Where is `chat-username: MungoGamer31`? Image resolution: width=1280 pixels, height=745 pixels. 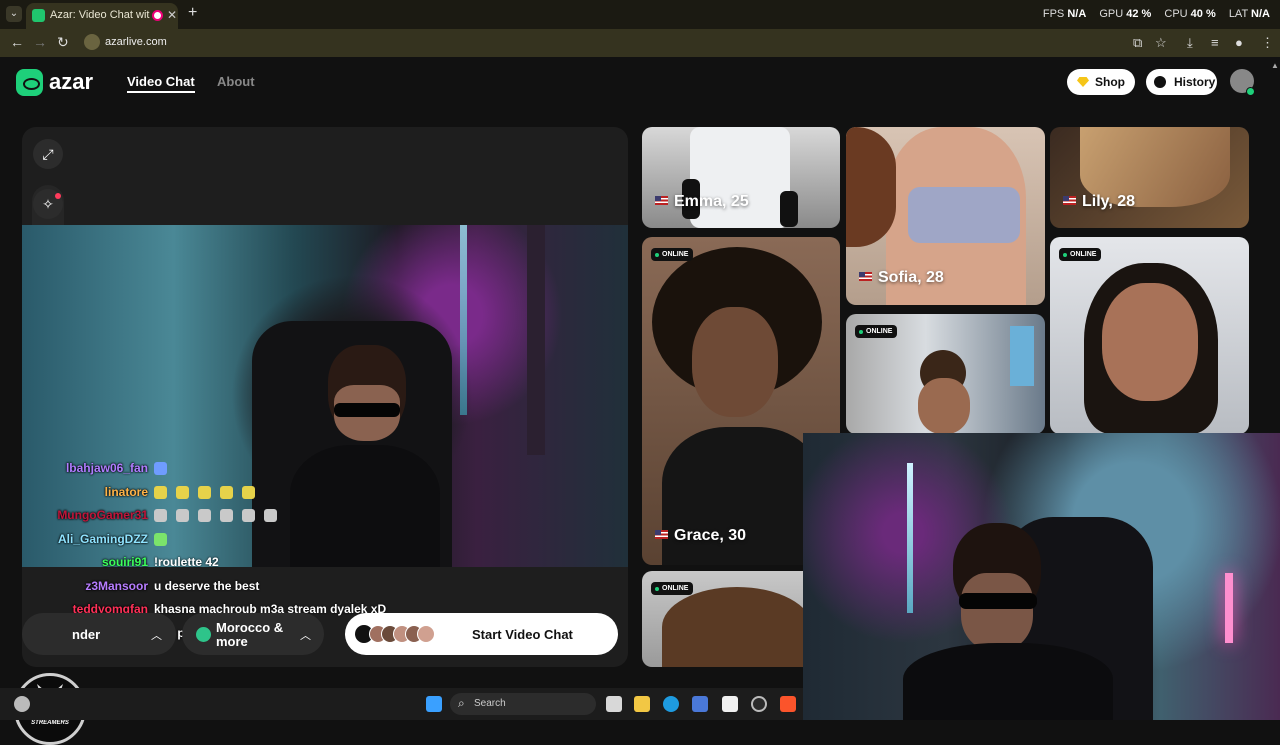
chat-username: MungoGamer31 is located at coordinates (102, 515).